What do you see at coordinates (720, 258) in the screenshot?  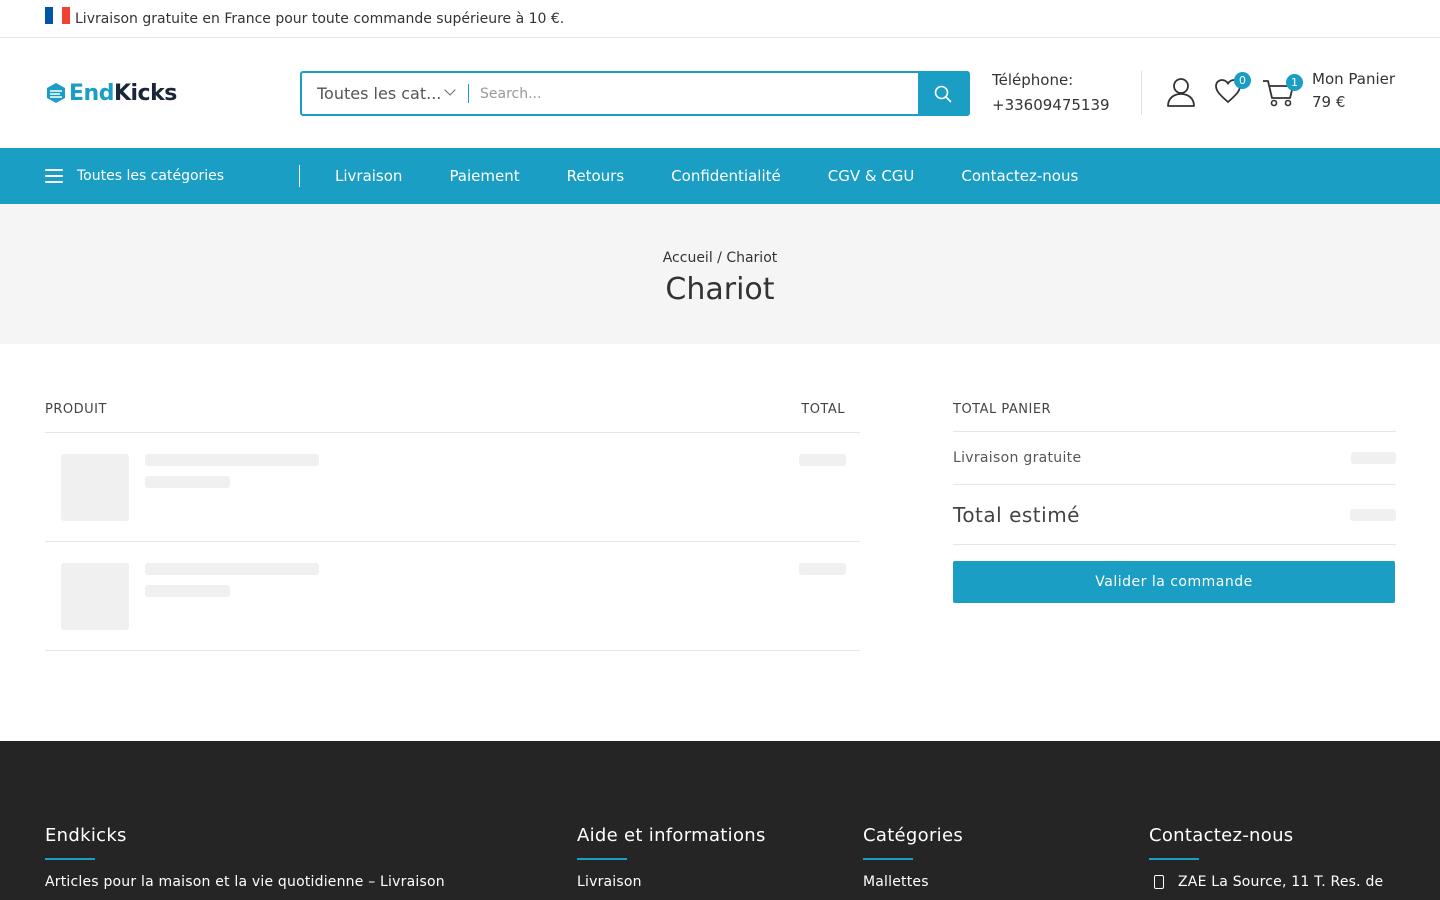 I see `breadcrumb: Accueil / Chariot` at bounding box center [720, 258].